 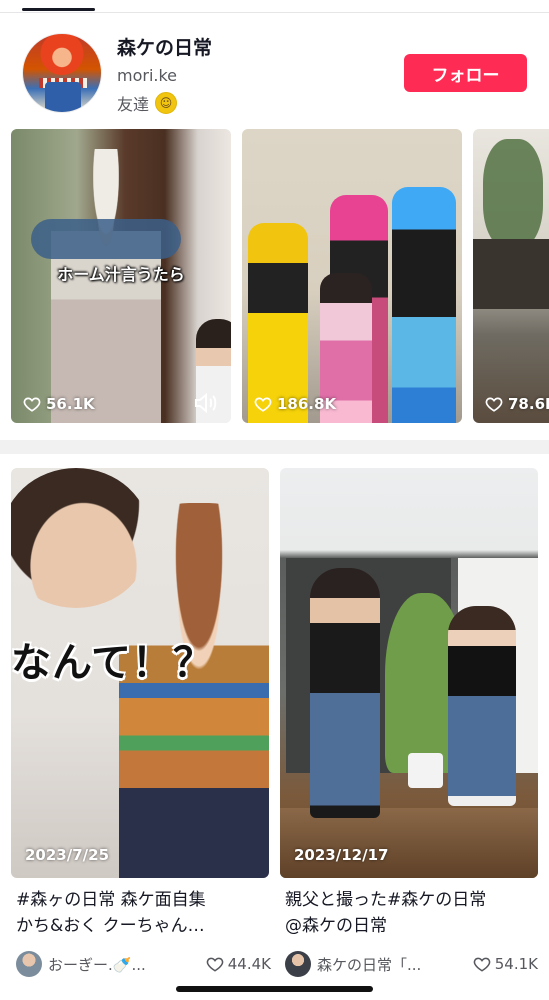 I want to click on tab-indicator, so click(x=58, y=9).